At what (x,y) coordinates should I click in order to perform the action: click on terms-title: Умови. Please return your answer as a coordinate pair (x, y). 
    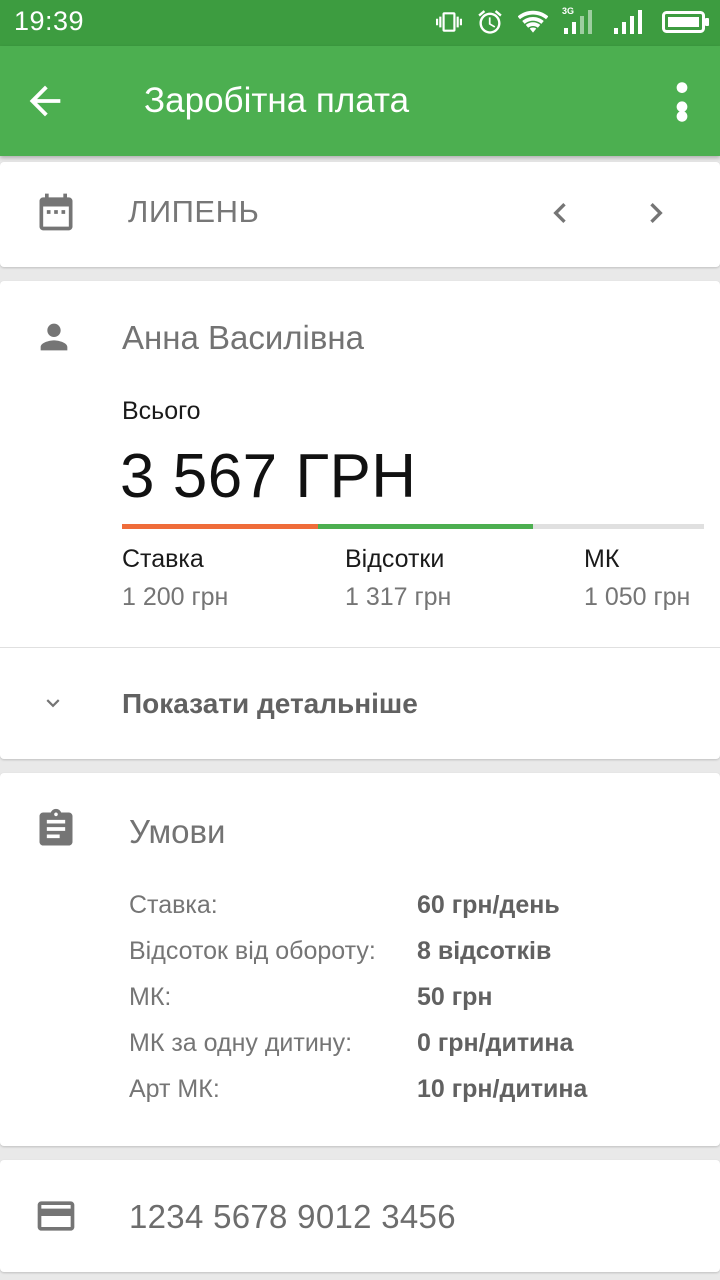
    Looking at the image, I should click on (177, 831).